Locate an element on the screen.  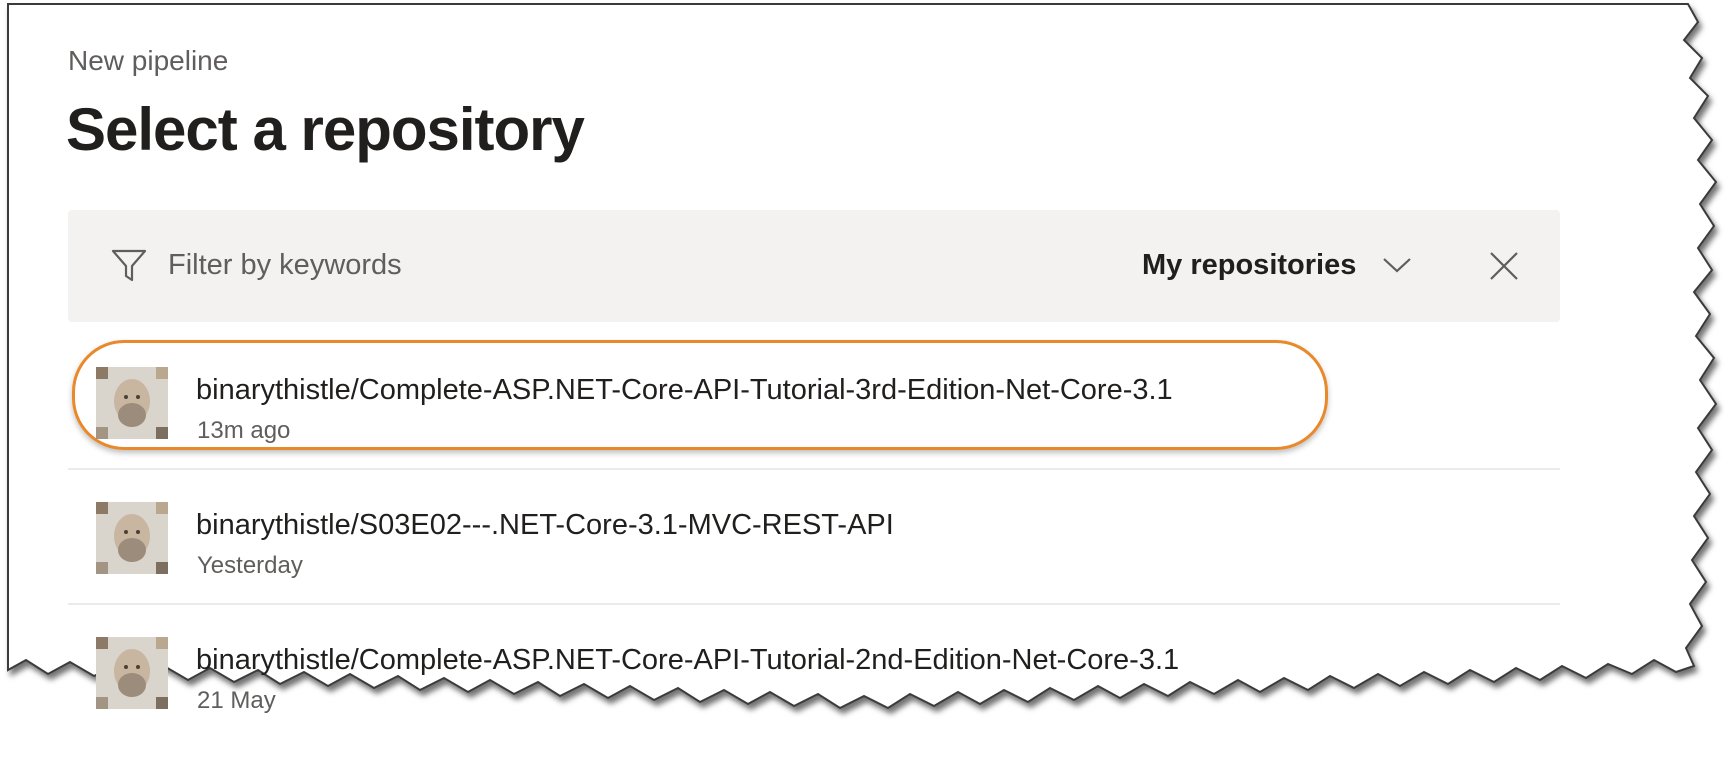
filter-icon is located at coordinates (129, 265).